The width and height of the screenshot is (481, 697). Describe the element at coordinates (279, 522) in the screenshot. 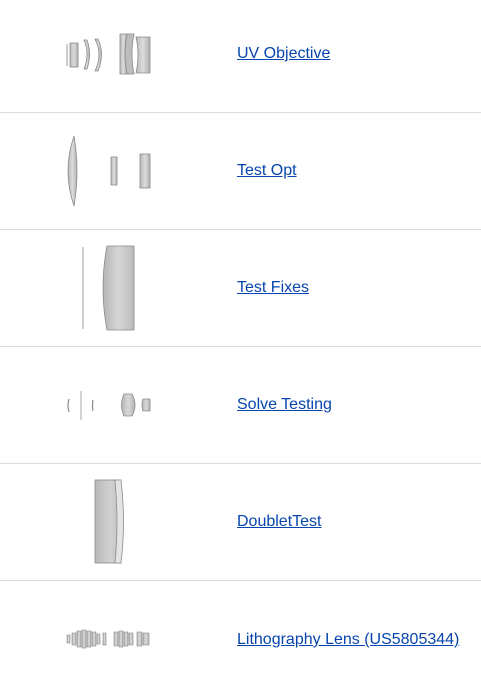

I see `lens-link-doublet-test: DoubletTest` at that location.